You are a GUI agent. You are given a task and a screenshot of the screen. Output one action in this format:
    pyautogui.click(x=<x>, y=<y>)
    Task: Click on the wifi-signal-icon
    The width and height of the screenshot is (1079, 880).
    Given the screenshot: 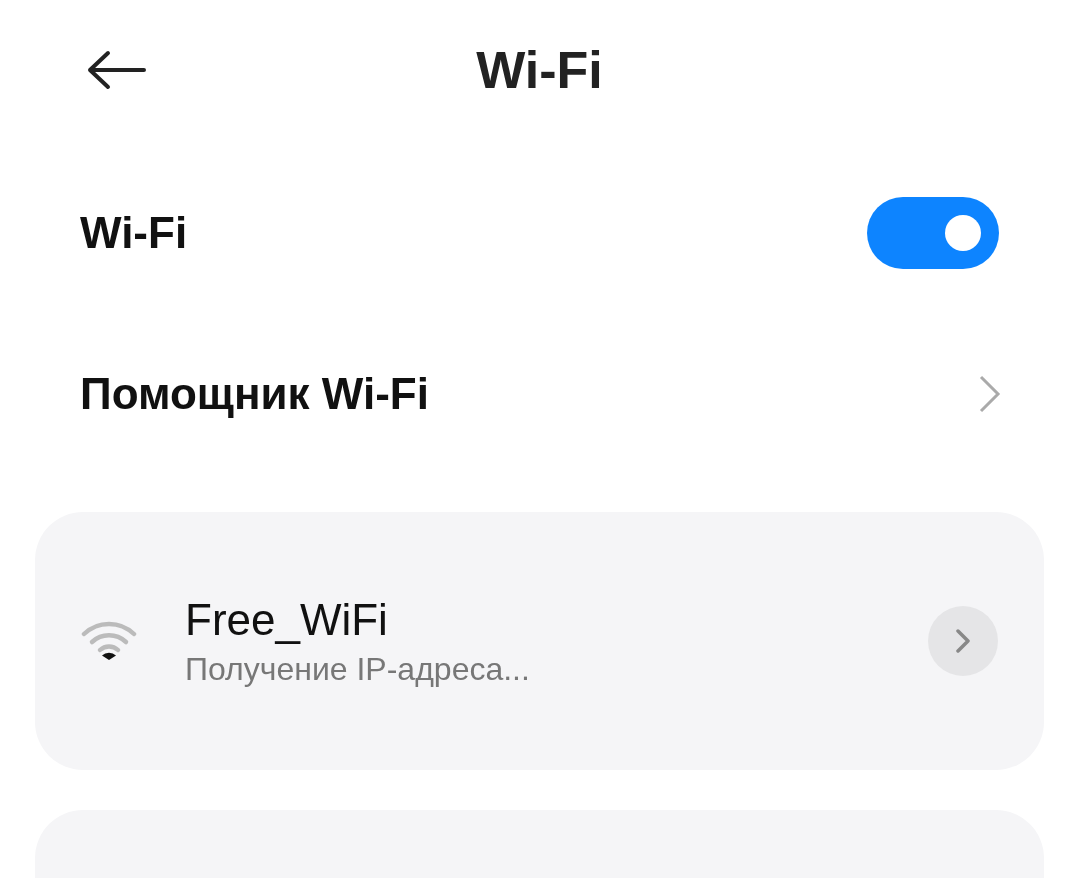 What is the action you would take?
    pyautogui.click(x=109, y=641)
    